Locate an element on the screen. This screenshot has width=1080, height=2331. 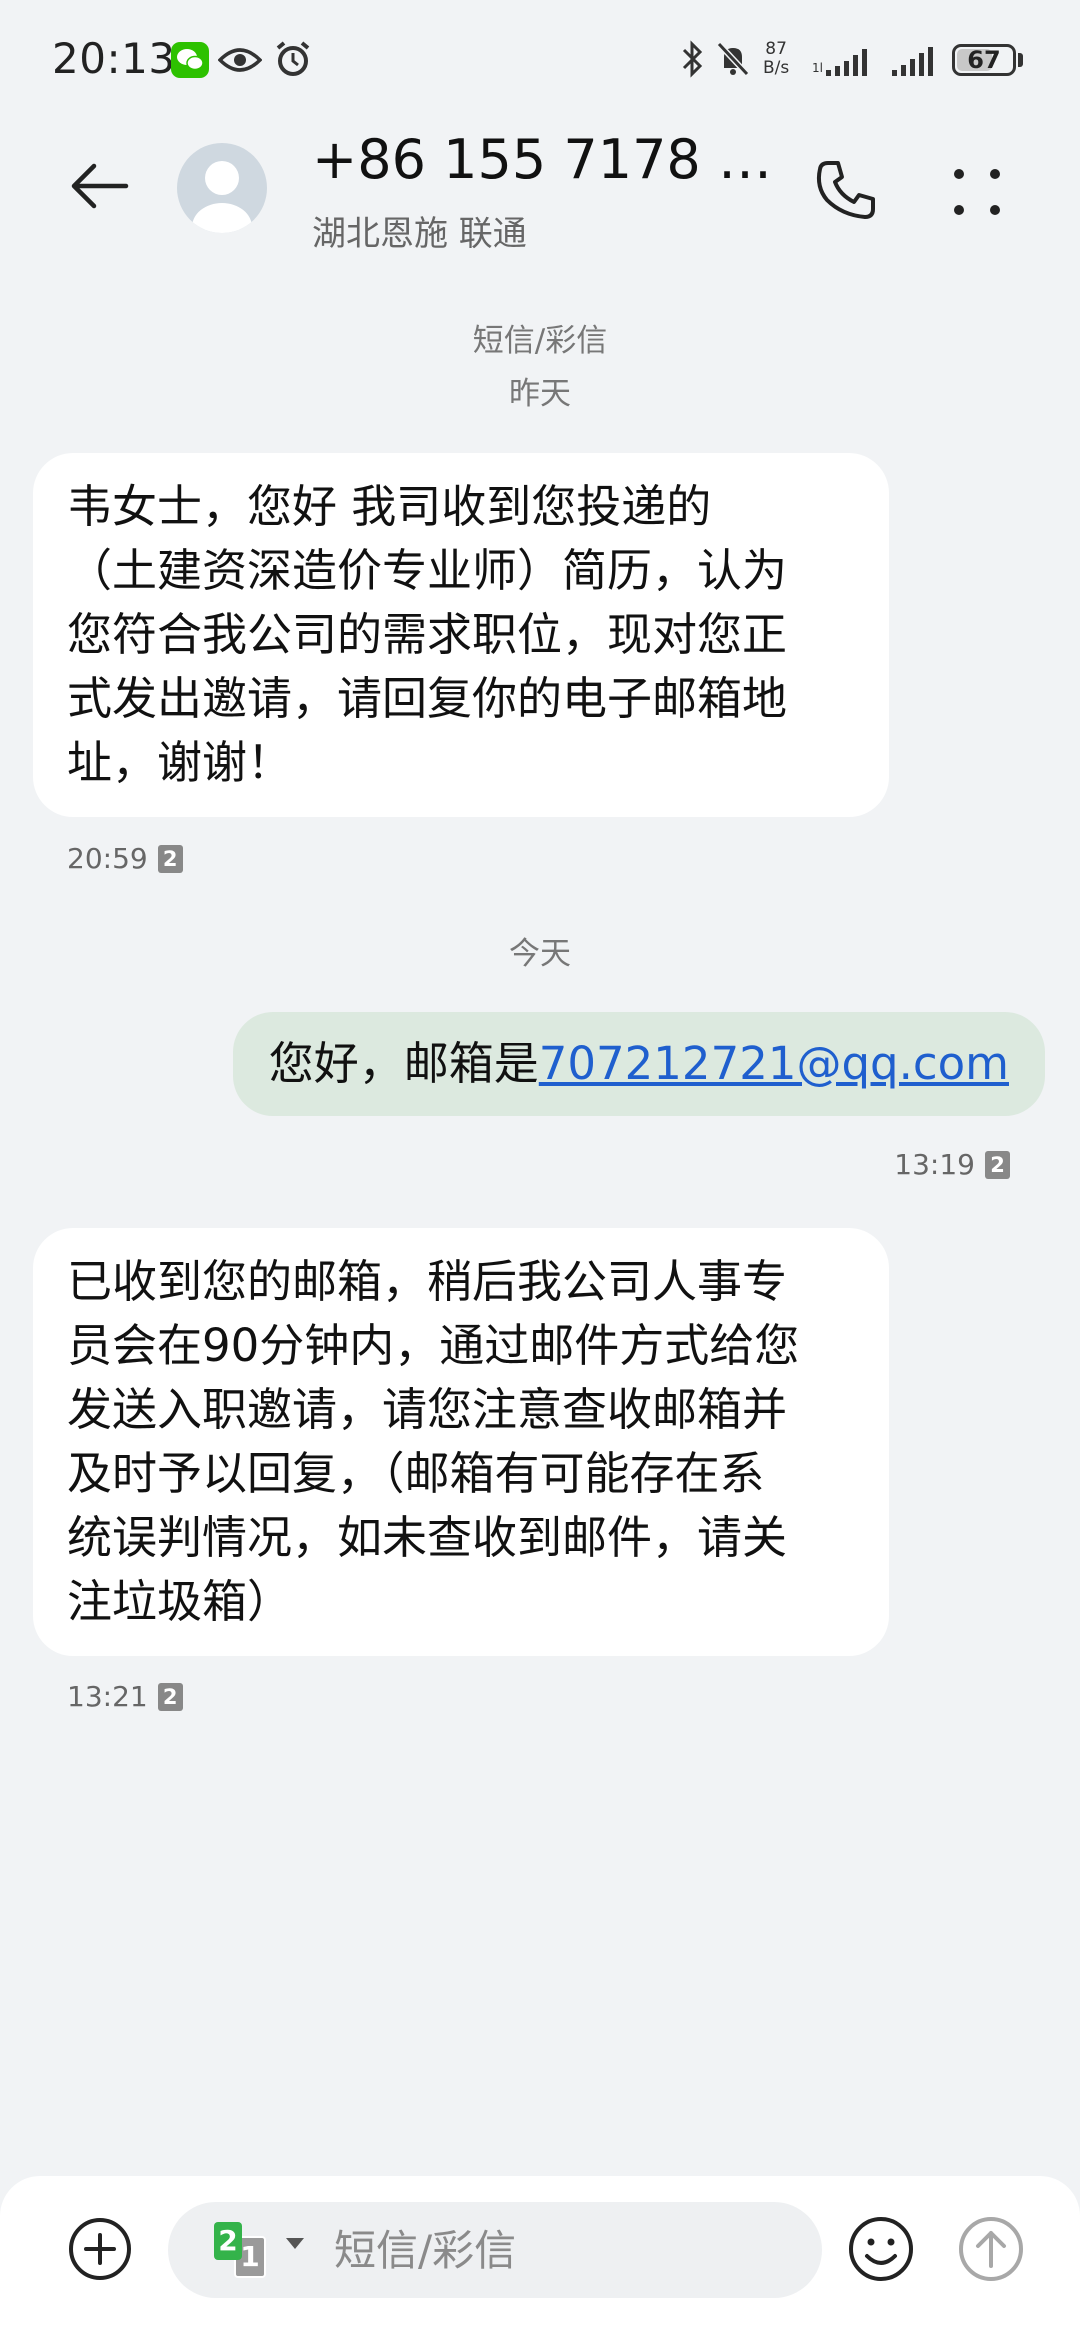
emoji-button is located at coordinates (881, 2249).